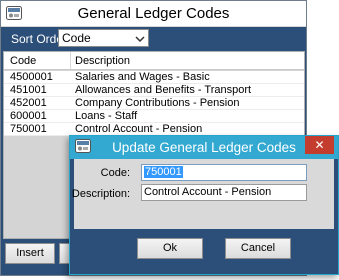  I want to click on dialog-title: Update General Ledger Codes, so click(204, 147).